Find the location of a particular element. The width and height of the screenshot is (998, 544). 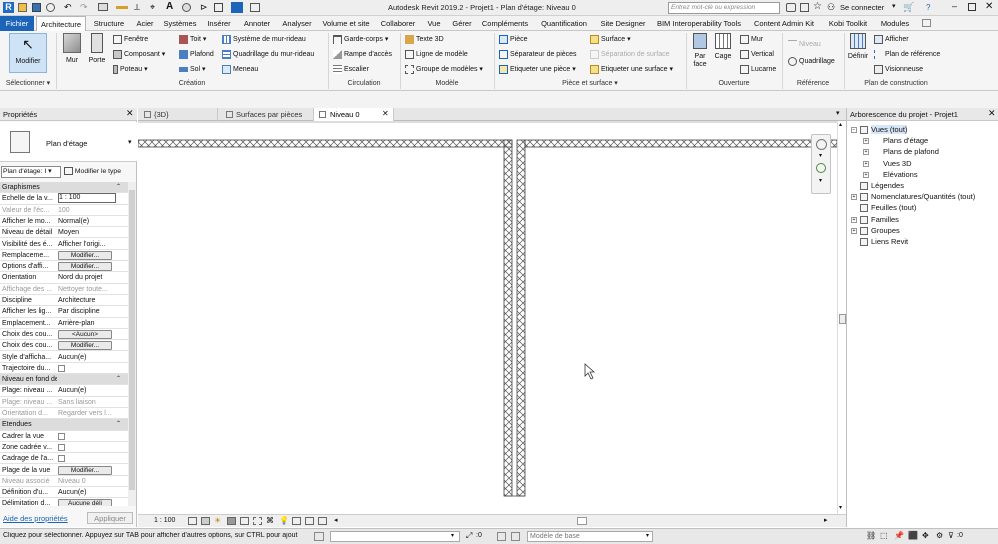

door-button: Porte is located at coordinates (97, 48).